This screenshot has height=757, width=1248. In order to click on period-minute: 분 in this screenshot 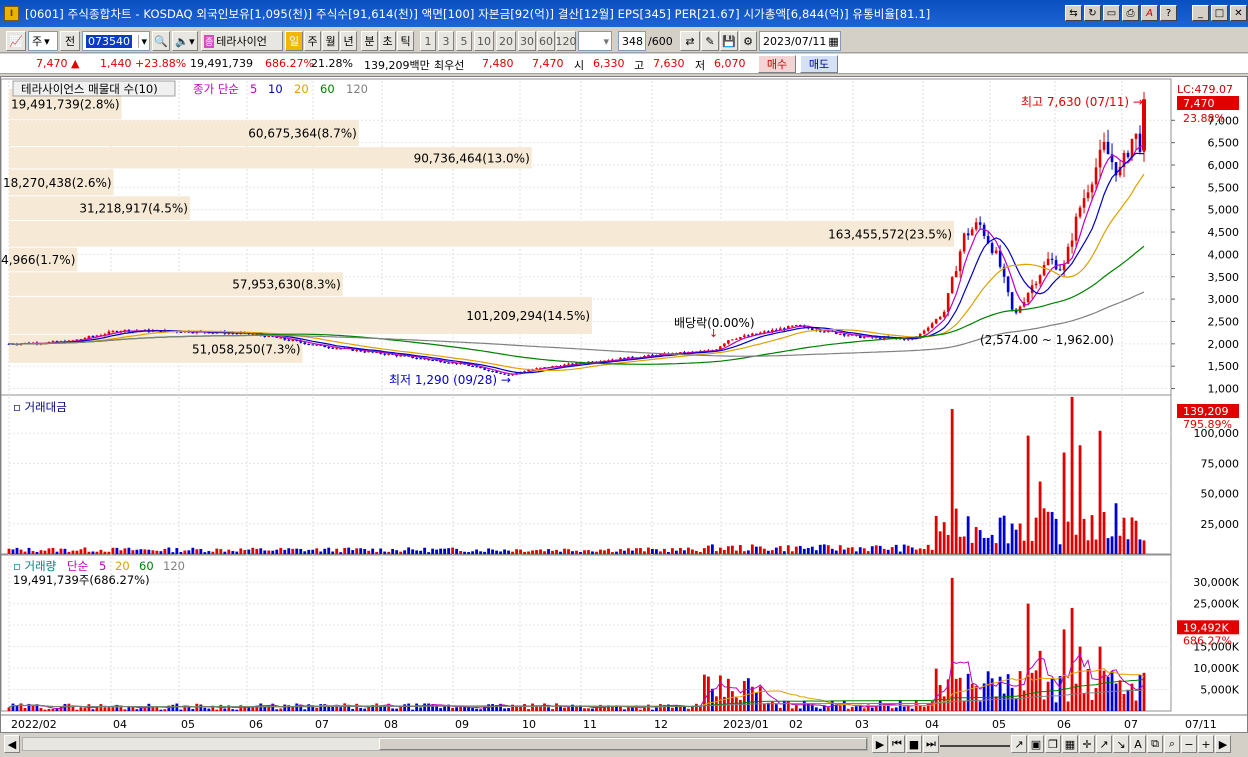, I will do `click(369, 41)`.